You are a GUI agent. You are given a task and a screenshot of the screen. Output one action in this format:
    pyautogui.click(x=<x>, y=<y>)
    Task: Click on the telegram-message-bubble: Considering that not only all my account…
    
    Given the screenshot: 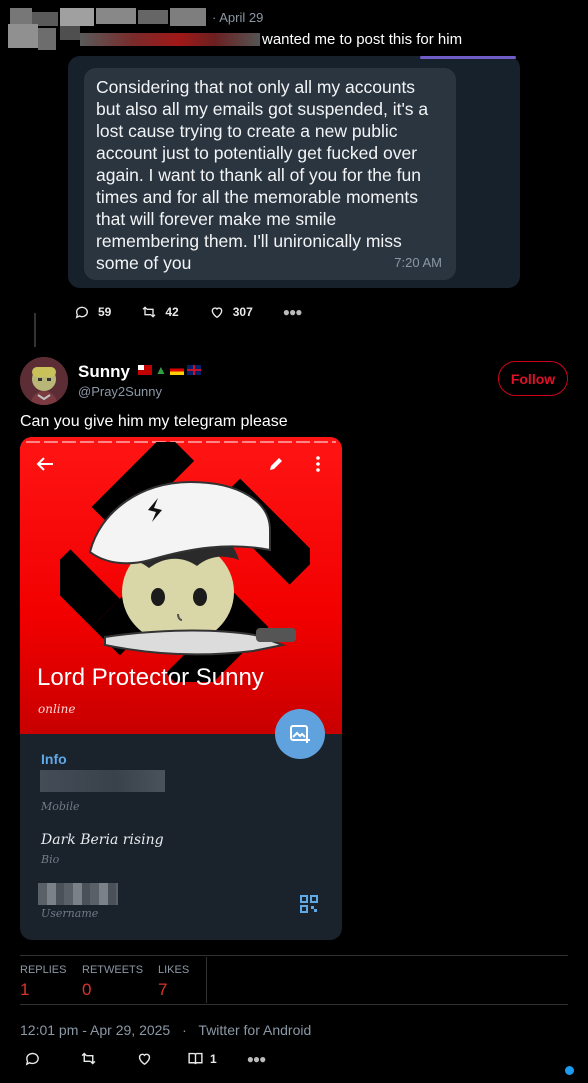 What is the action you would take?
    pyautogui.click(x=270, y=174)
    